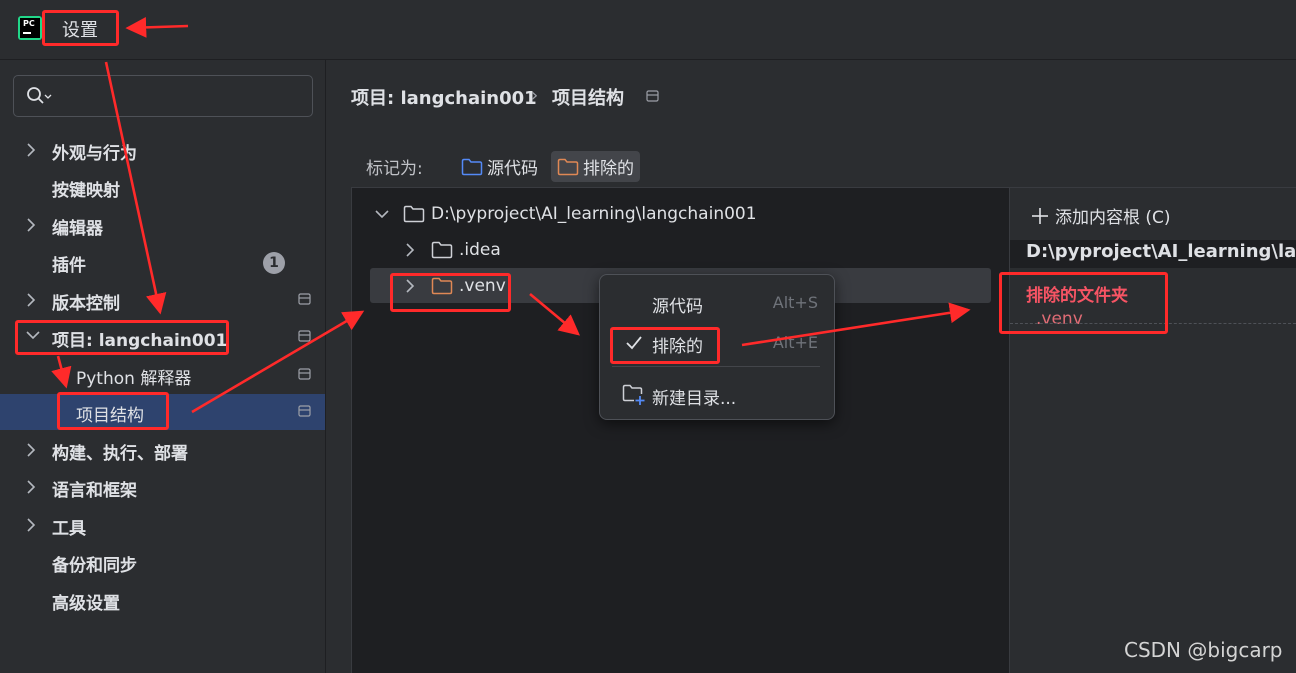 The height and width of the screenshot is (673, 1296). Describe the element at coordinates (718, 303) in the screenshot. I see `menu-item-source: 源代码 Alt+S` at that location.